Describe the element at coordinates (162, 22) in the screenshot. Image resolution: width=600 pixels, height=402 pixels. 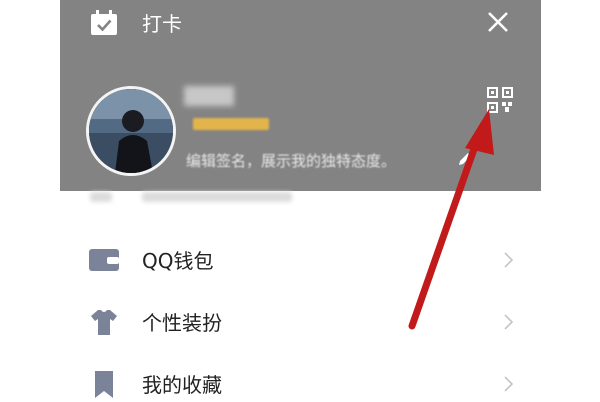
I see `punch-in-label: 打卡` at that location.